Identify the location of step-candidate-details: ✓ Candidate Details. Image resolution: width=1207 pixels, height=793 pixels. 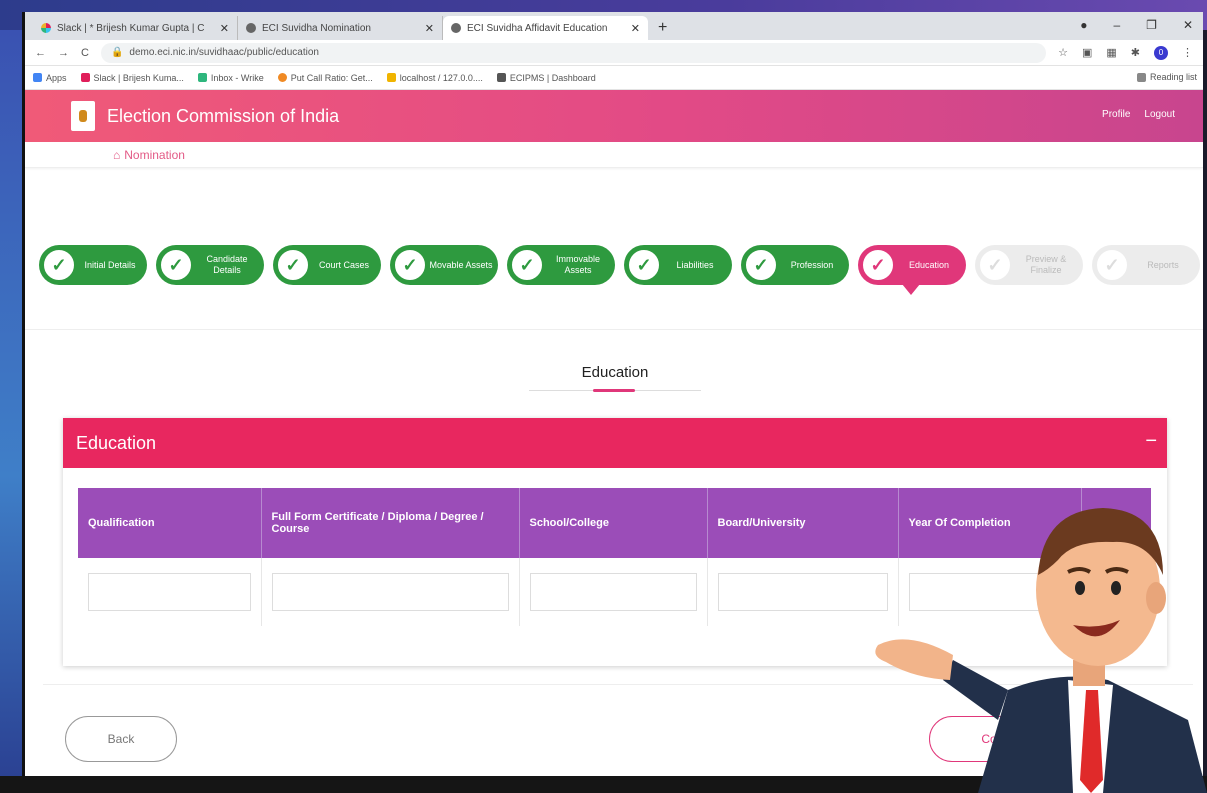
(210, 265).